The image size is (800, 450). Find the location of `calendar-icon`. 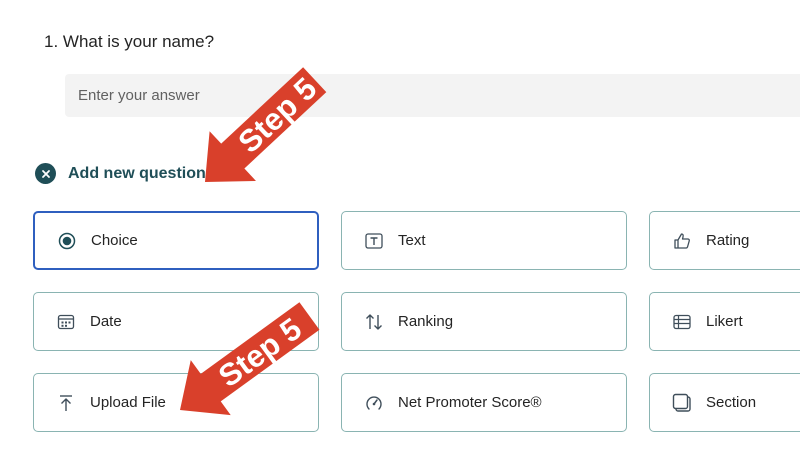

calendar-icon is located at coordinates (66, 322).